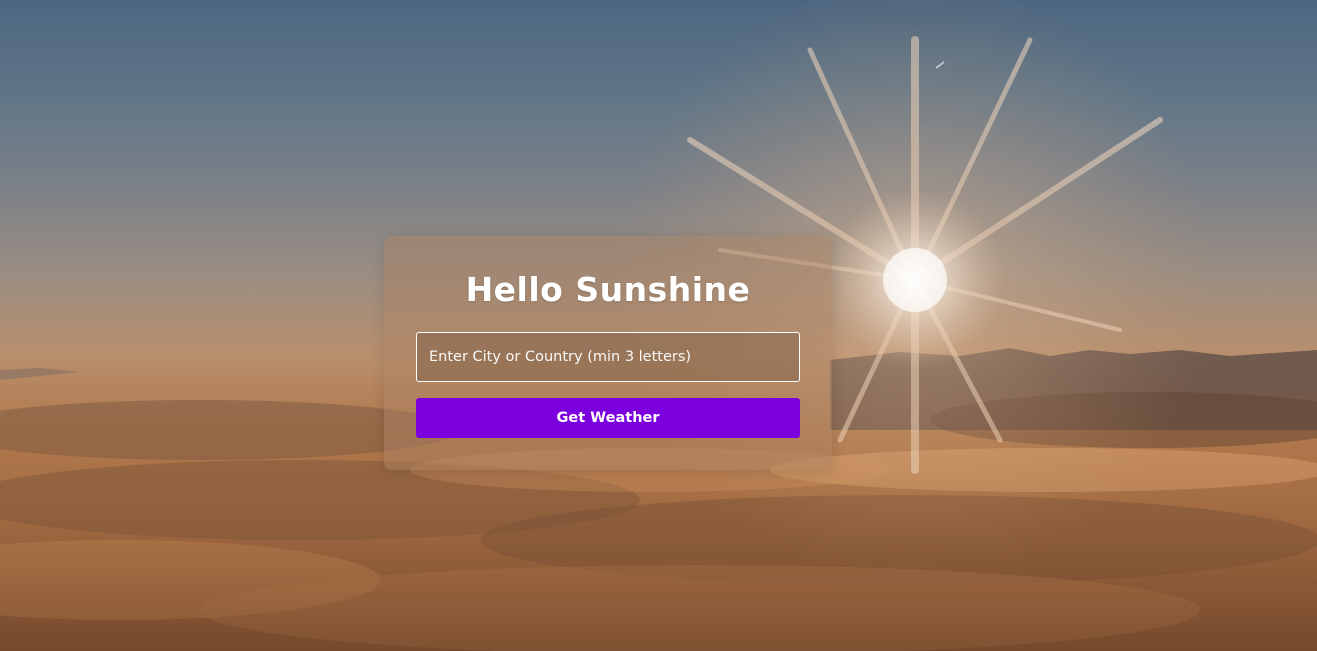 This screenshot has width=1317, height=651. Describe the element at coordinates (40, 374) in the screenshot. I see `mountains-far-left` at that location.